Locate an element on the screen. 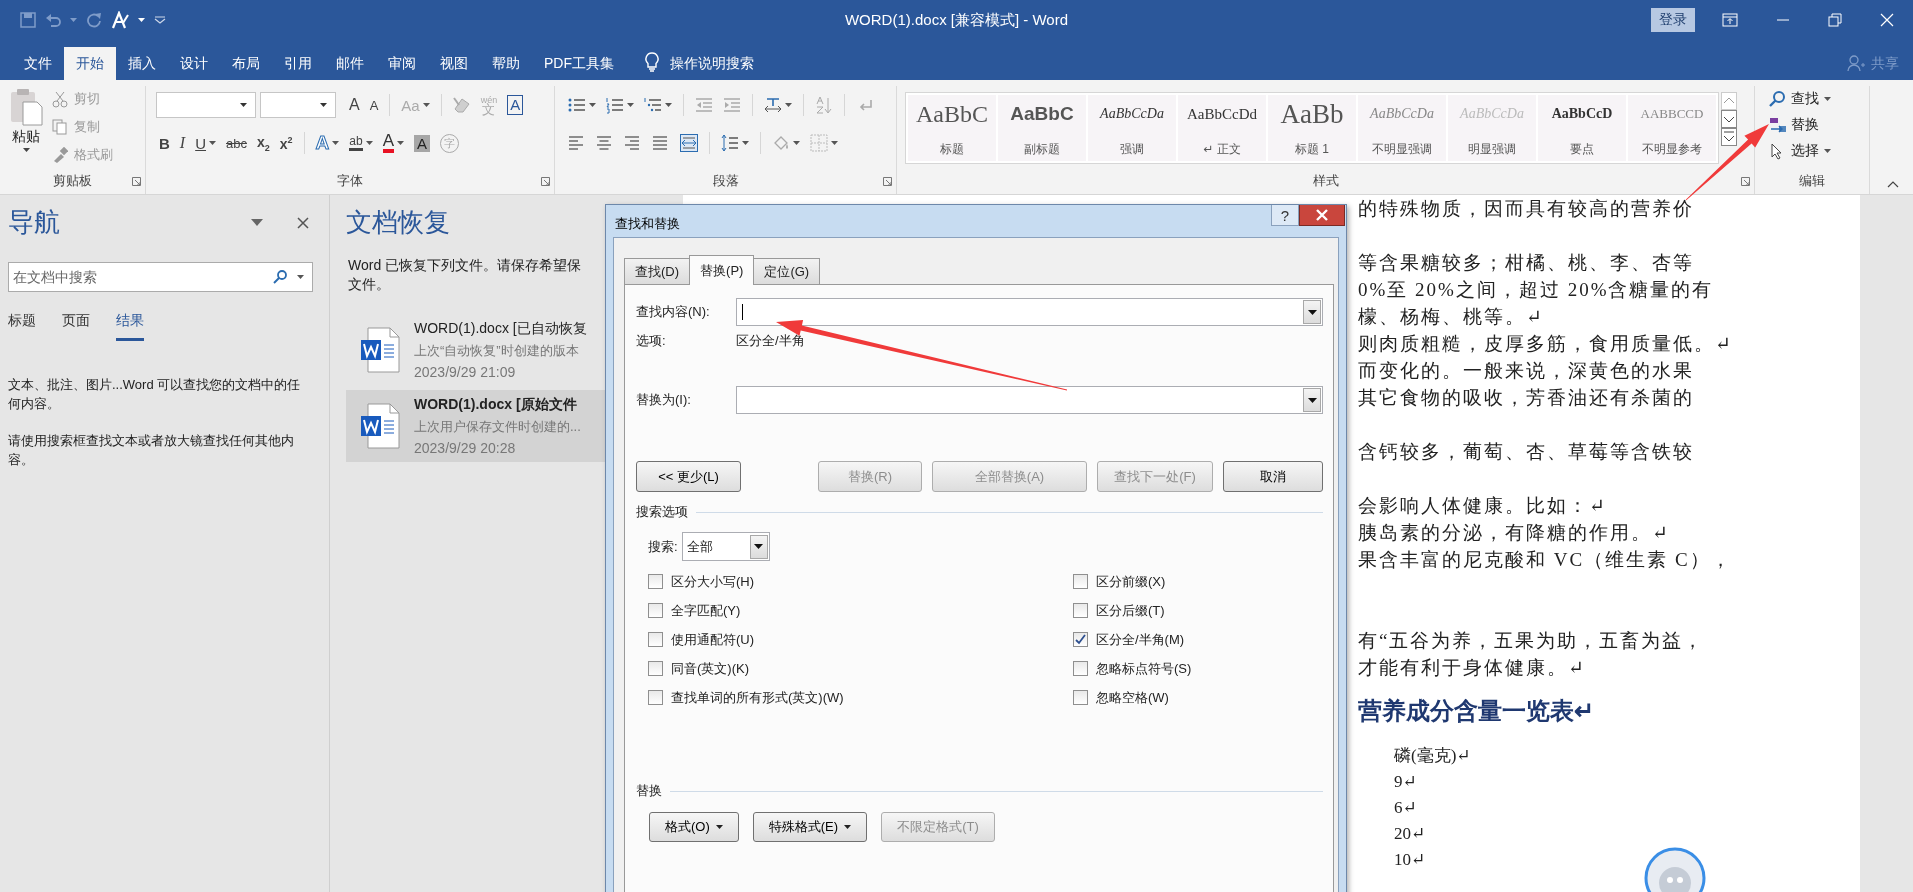 The height and width of the screenshot is (892, 1913). checkbox-label: 忽略空格(W) is located at coordinates (1132, 697).